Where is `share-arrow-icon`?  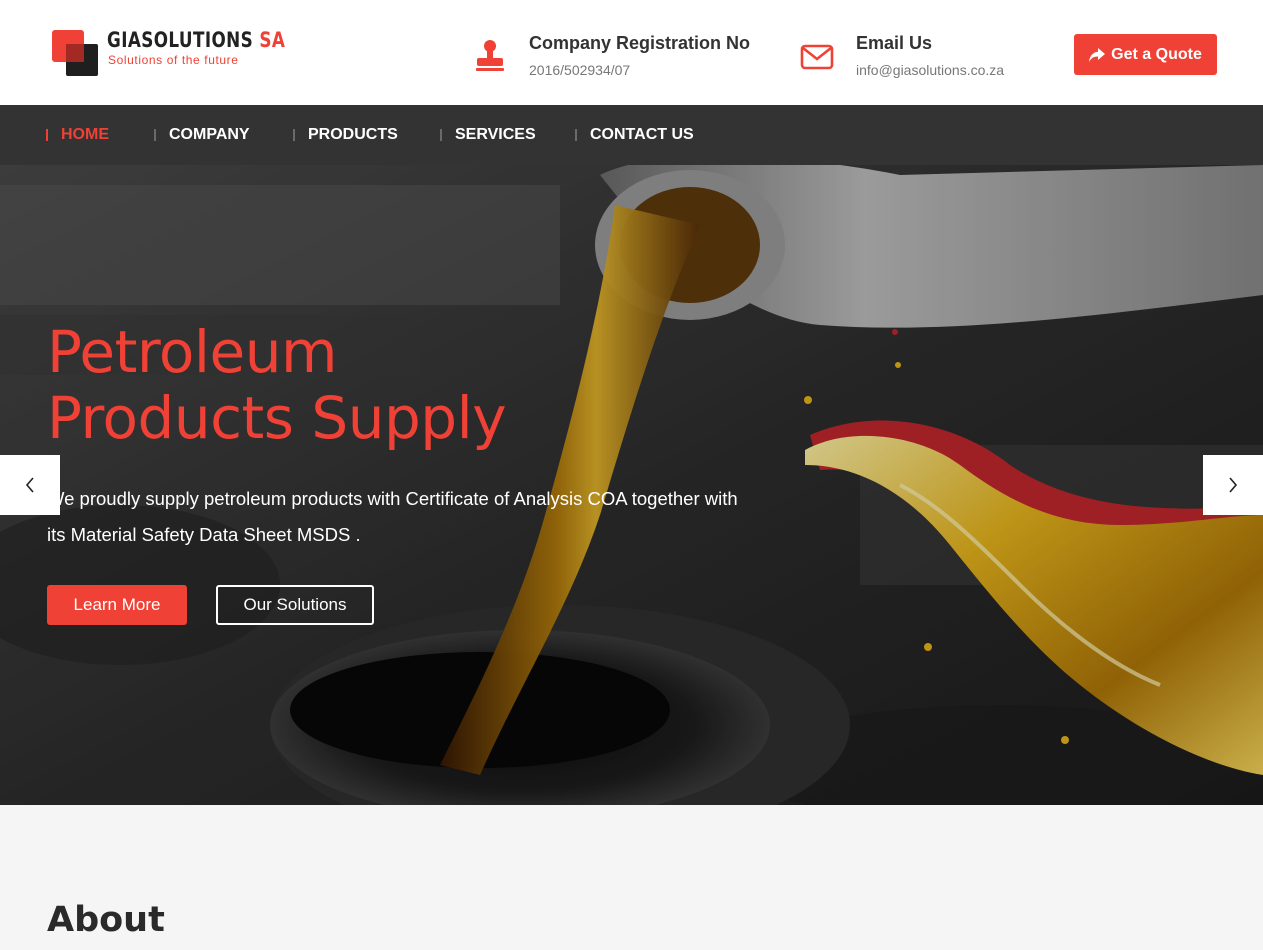 share-arrow-icon is located at coordinates (1097, 54).